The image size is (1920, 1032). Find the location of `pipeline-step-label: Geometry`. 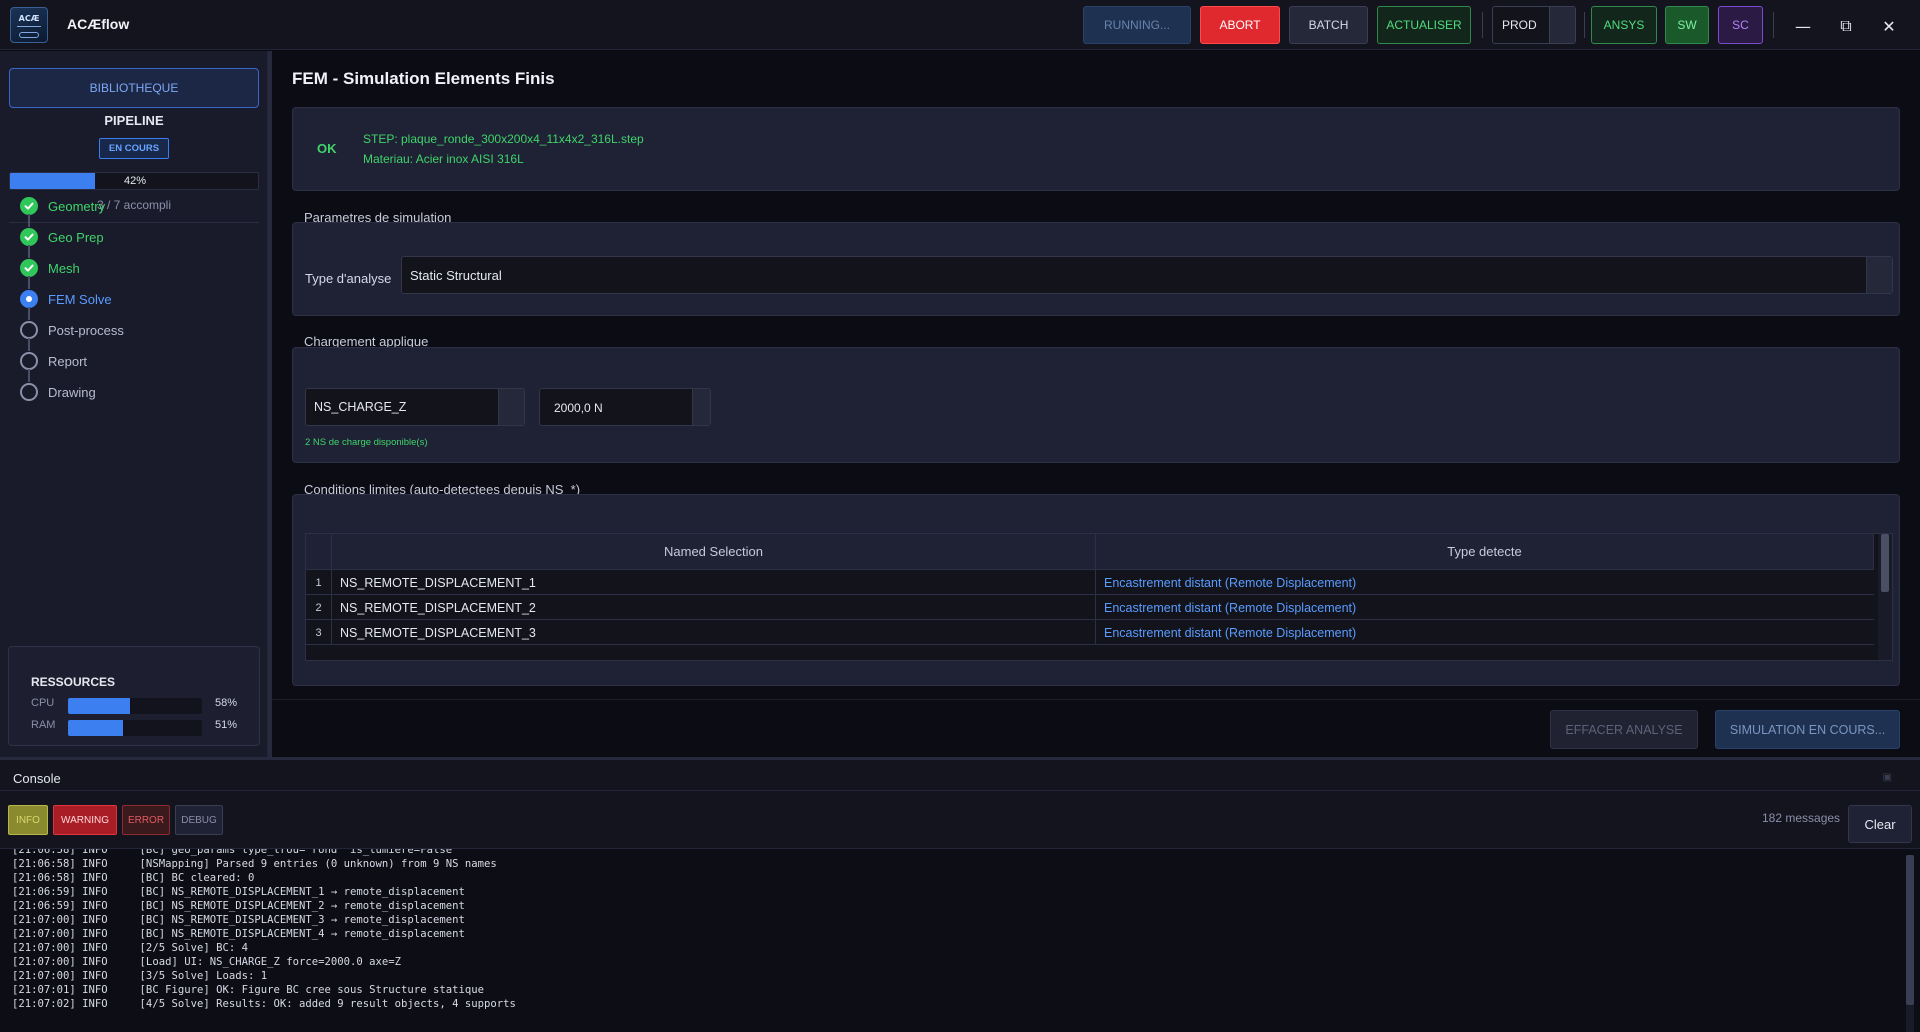

pipeline-step-label: Geometry is located at coordinates (77, 206).